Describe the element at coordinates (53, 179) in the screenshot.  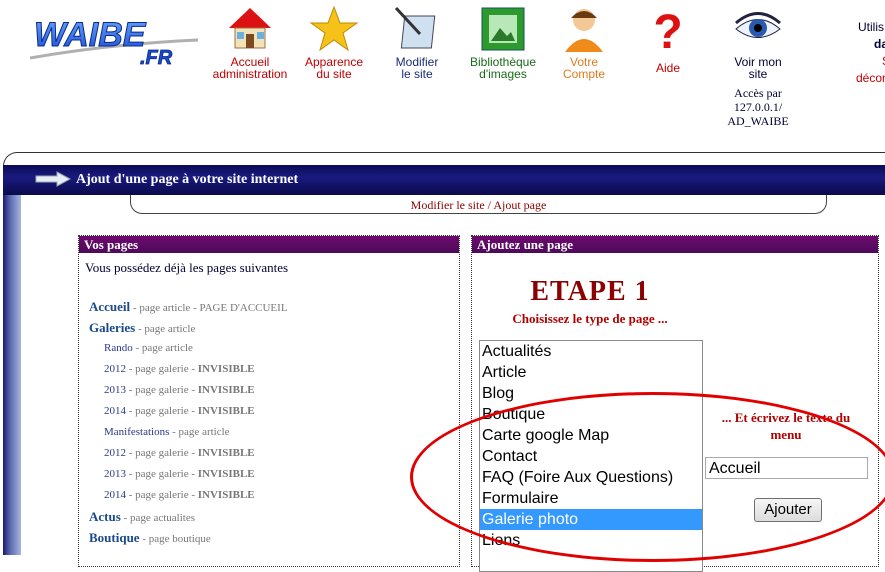
I see `arrow-right-icon` at that location.